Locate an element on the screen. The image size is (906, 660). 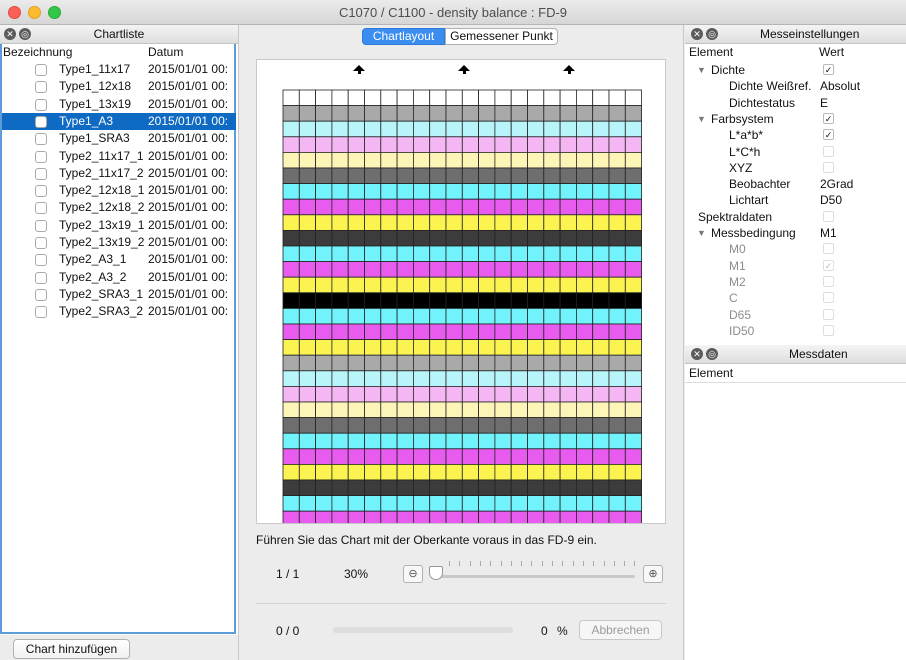
close-window-button is located at coordinates (14, 12).